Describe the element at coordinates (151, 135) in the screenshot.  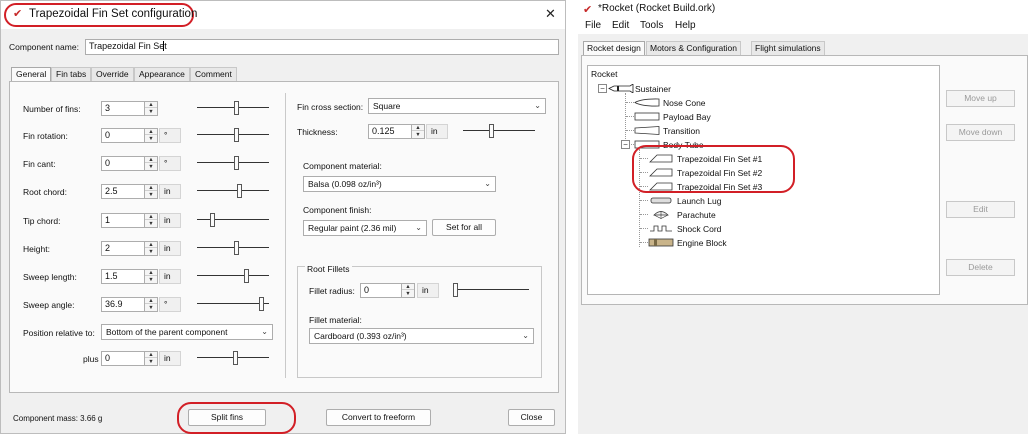
I see `fin-rotation-spinner: ▲ ▼` at that location.